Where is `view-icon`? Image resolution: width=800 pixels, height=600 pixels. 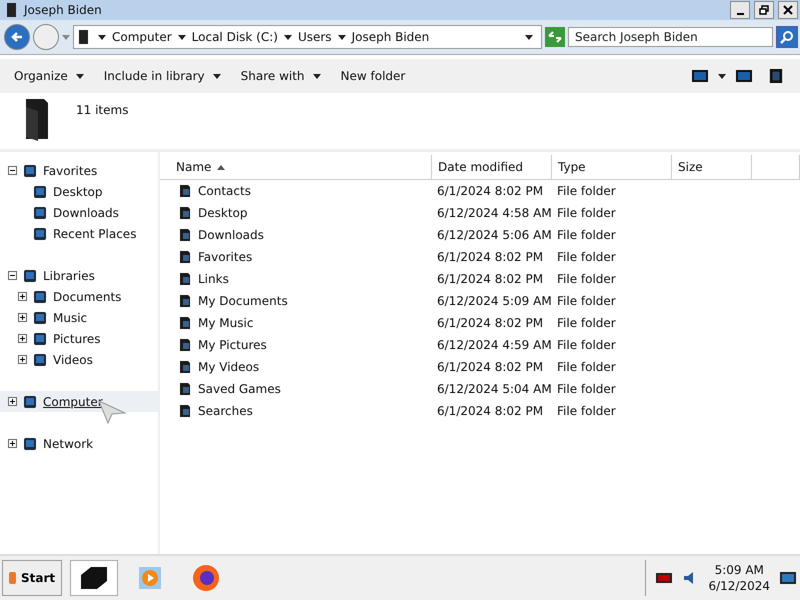
view-icon is located at coordinates (700, 76).